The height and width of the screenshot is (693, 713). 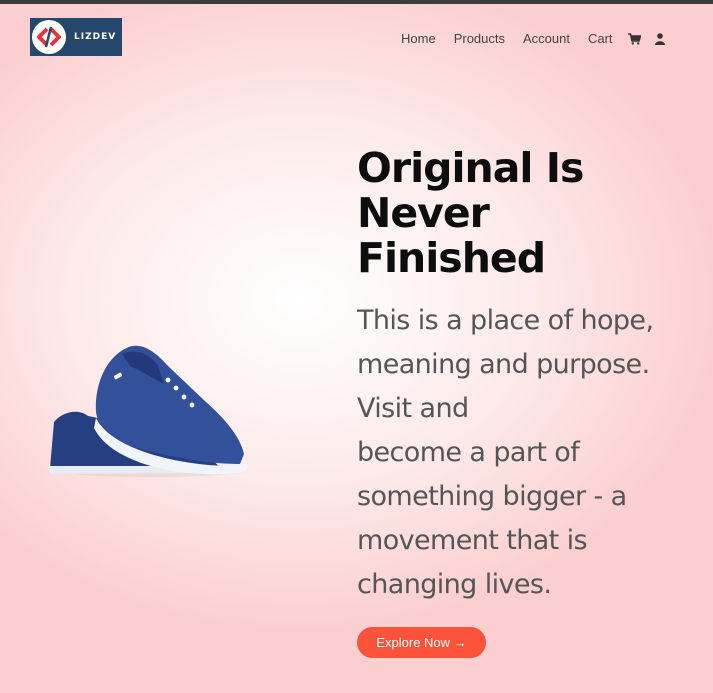 I want to click on main-nav: Home Products Account Cart, so click(x=533, y=38).